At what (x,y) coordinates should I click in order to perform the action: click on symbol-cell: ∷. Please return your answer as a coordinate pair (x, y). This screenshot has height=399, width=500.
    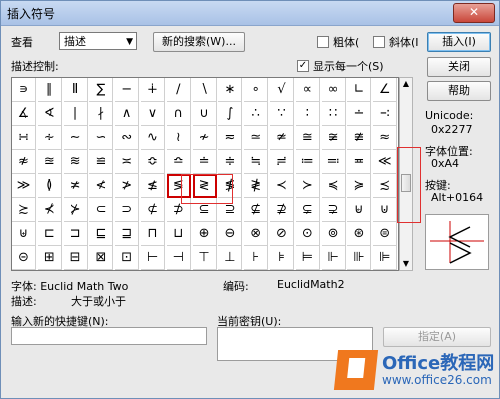
    Looking at the image, I should click on (333, 114).